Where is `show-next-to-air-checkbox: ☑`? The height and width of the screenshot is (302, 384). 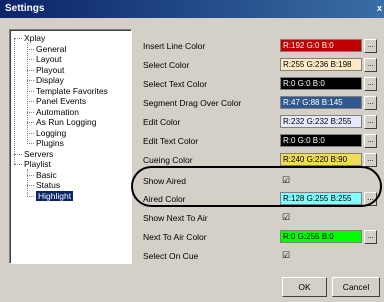 show-next-to-air-checkbox: ☑ is located at coordinates (287, 217).